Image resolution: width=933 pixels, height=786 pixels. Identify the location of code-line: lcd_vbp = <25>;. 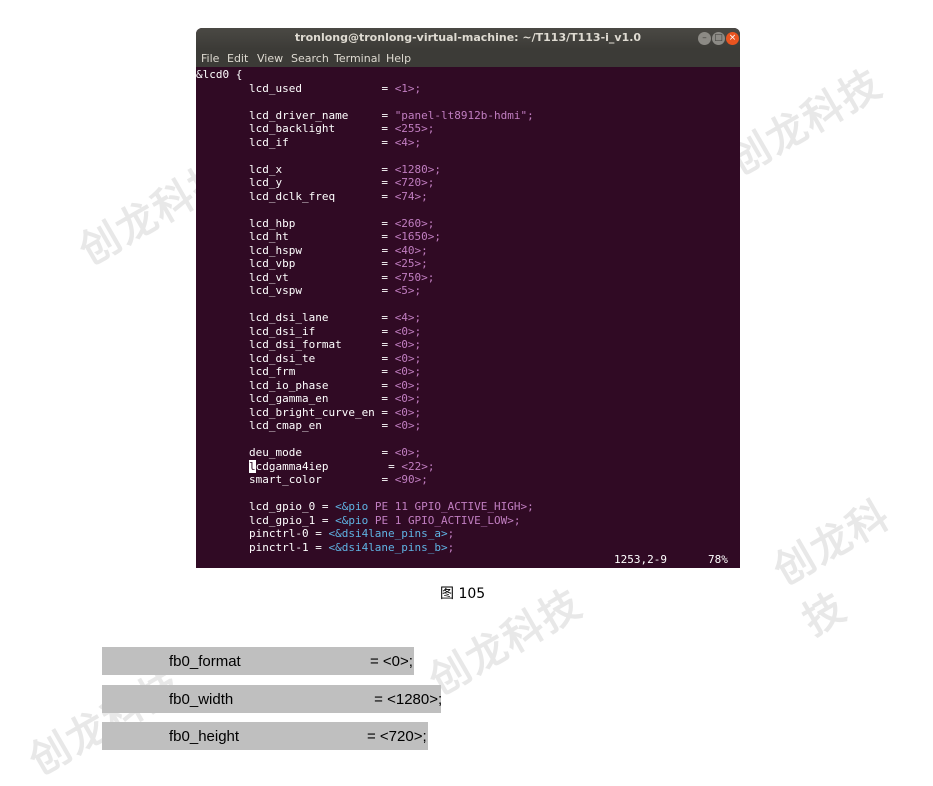
(312, 263).